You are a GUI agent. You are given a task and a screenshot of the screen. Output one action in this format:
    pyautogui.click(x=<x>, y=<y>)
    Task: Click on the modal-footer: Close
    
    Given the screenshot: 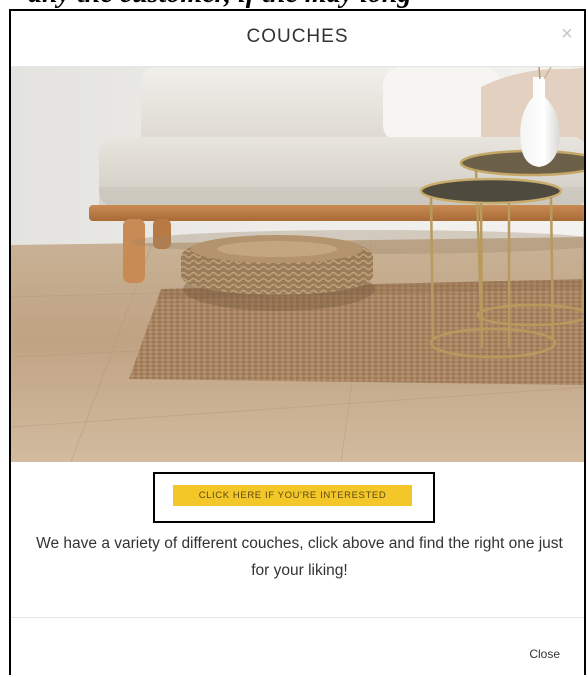 What is the action you would take?
    pyautogui.click(x=297, y=646)
    